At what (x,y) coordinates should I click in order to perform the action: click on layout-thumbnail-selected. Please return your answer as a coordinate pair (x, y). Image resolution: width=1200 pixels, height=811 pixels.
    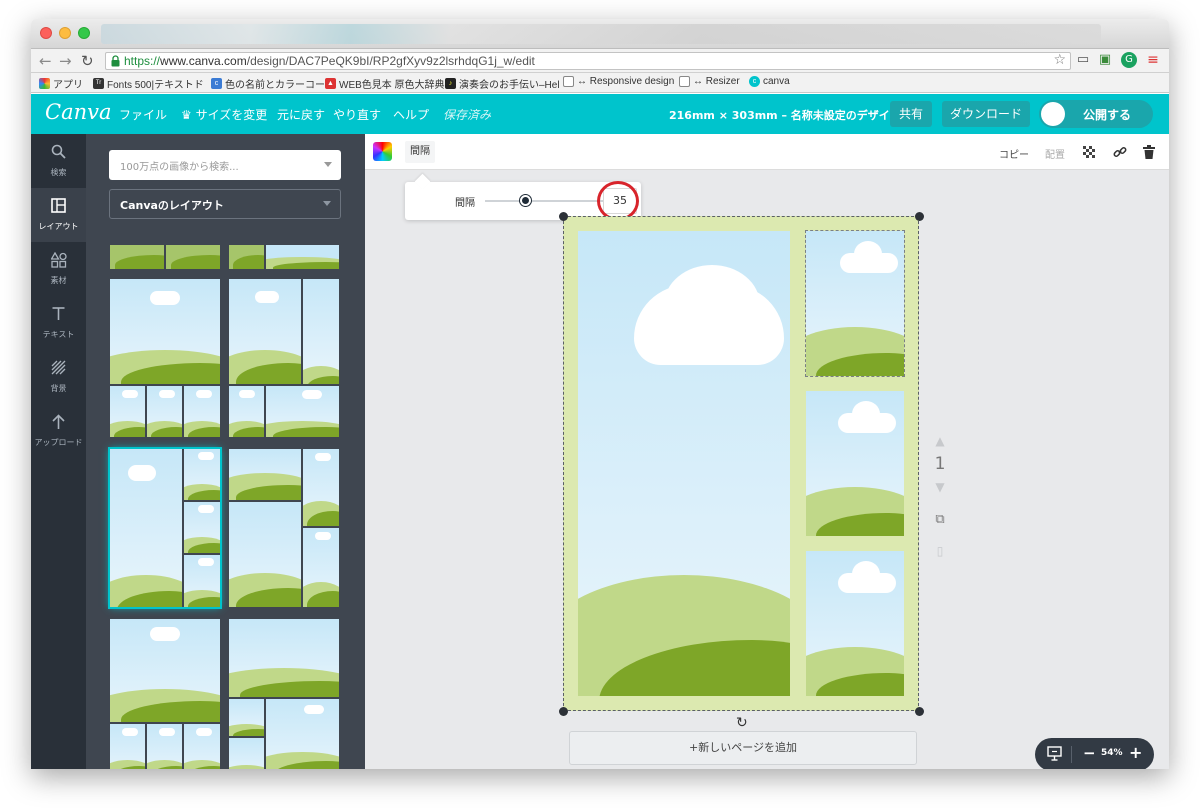
    Looking at the image, I should click on (165, 528).